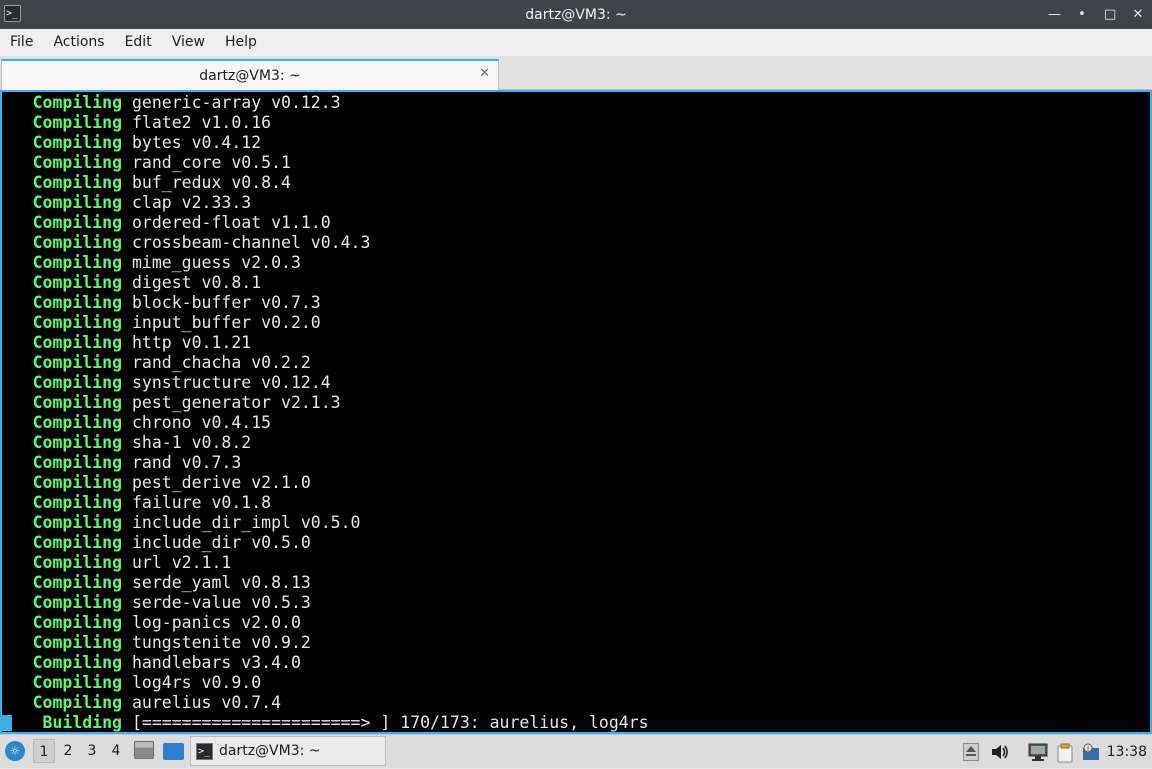 The width and height of the screenshot is (1152, 769). Describe the element at coordinates (138, 42) in the screenshot. I see `menu-edit: Edit` at that location.